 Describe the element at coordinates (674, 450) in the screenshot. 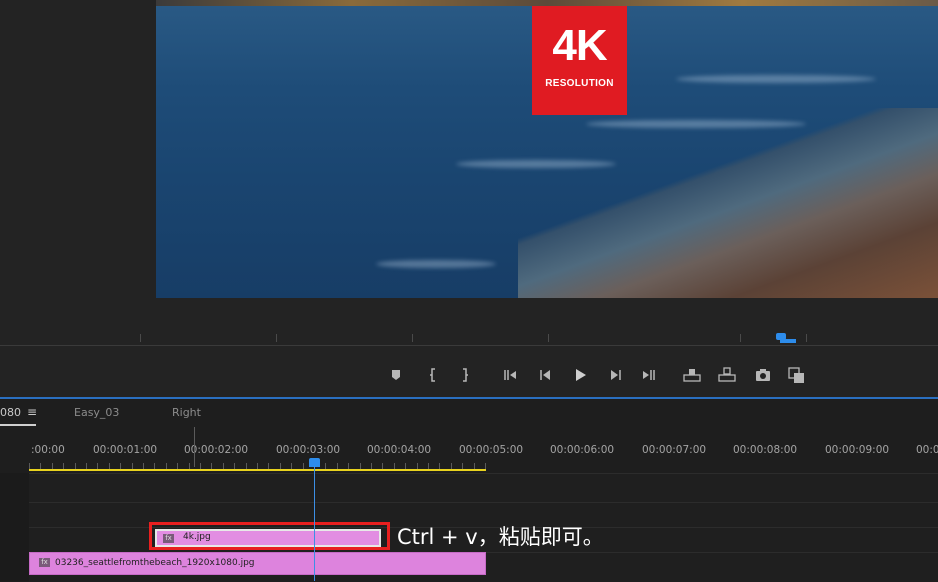

I see `timecode-label: 00:00:07:00` at that location.